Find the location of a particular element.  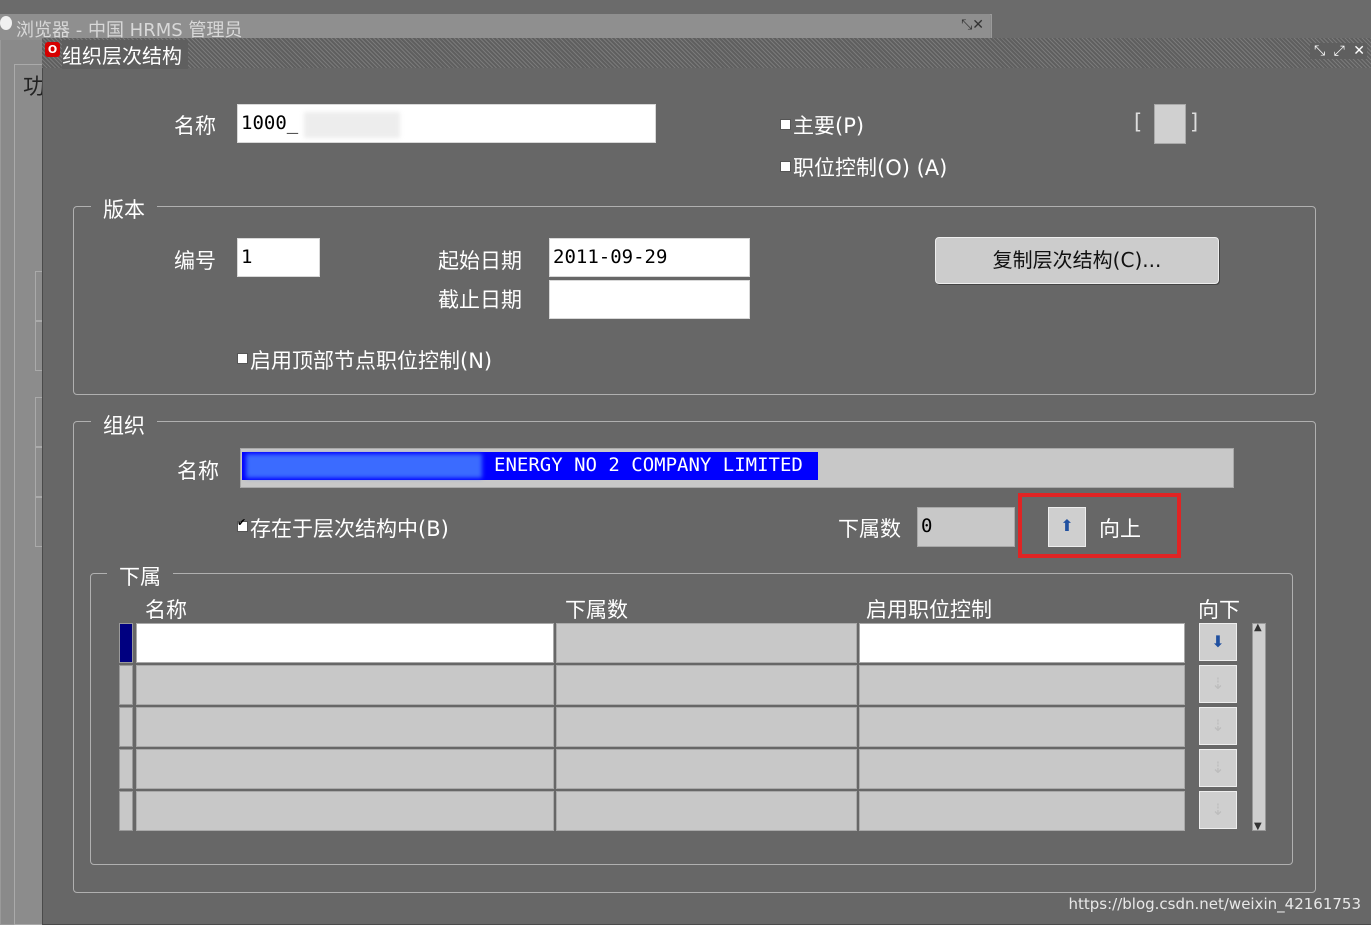

column-header-enable-position-control: 启用职位控制 is located at coordinates (929, 610).